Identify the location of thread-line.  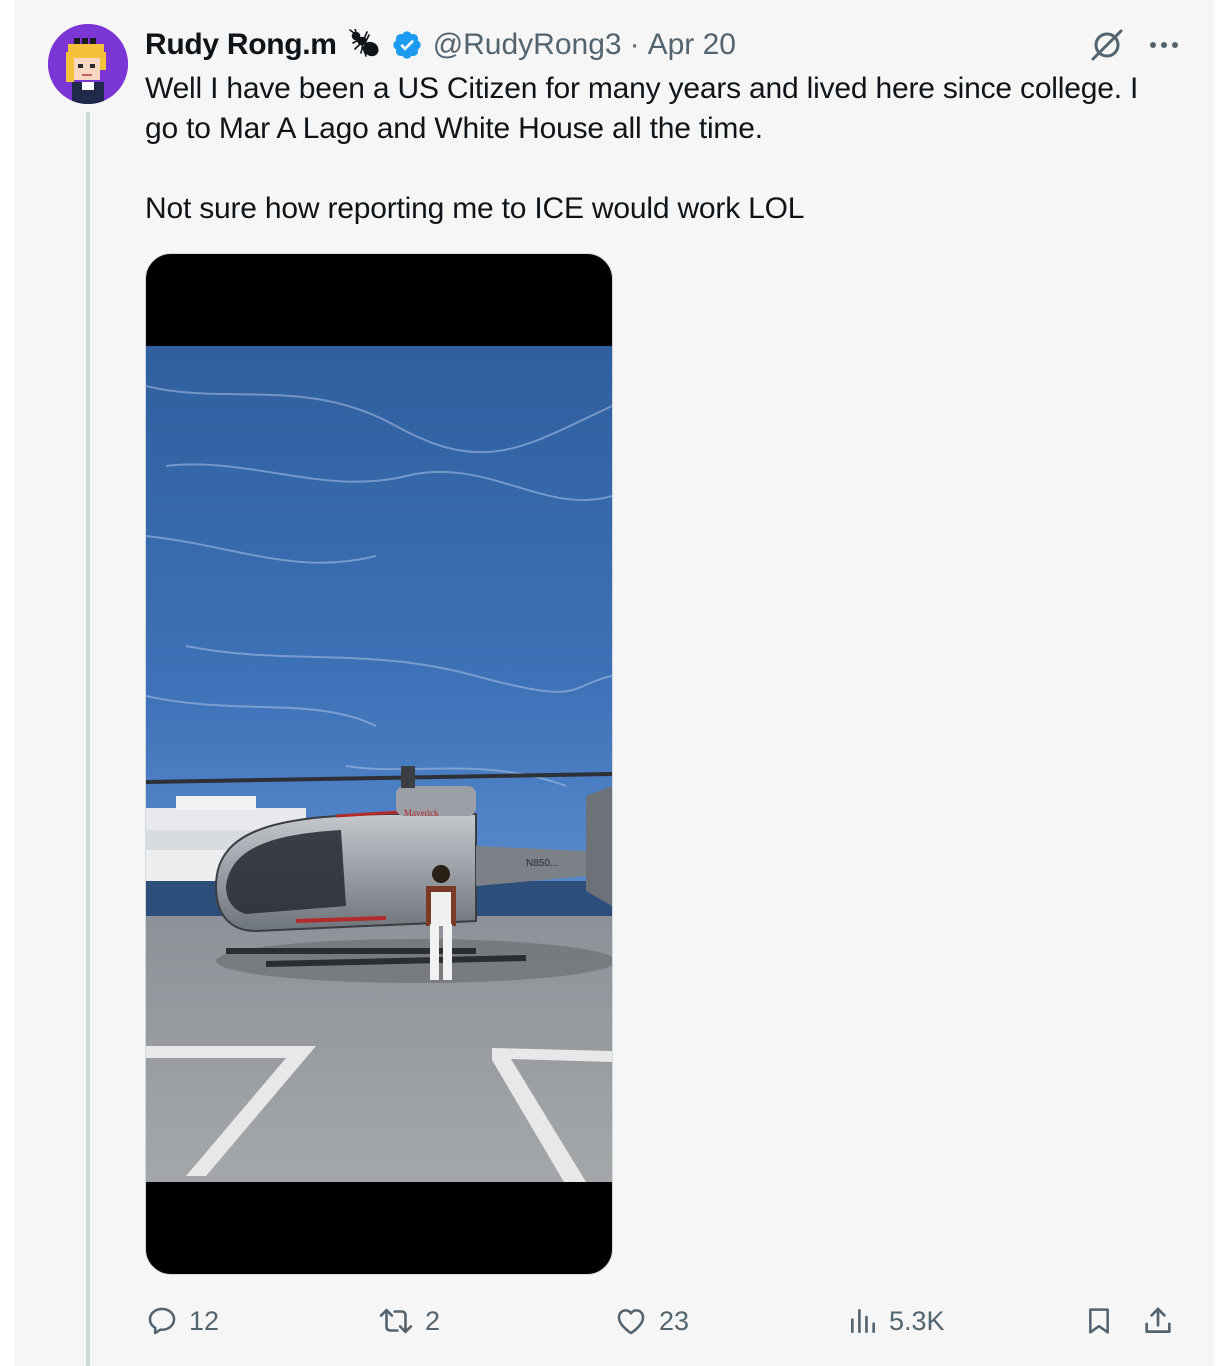
(88, 739).